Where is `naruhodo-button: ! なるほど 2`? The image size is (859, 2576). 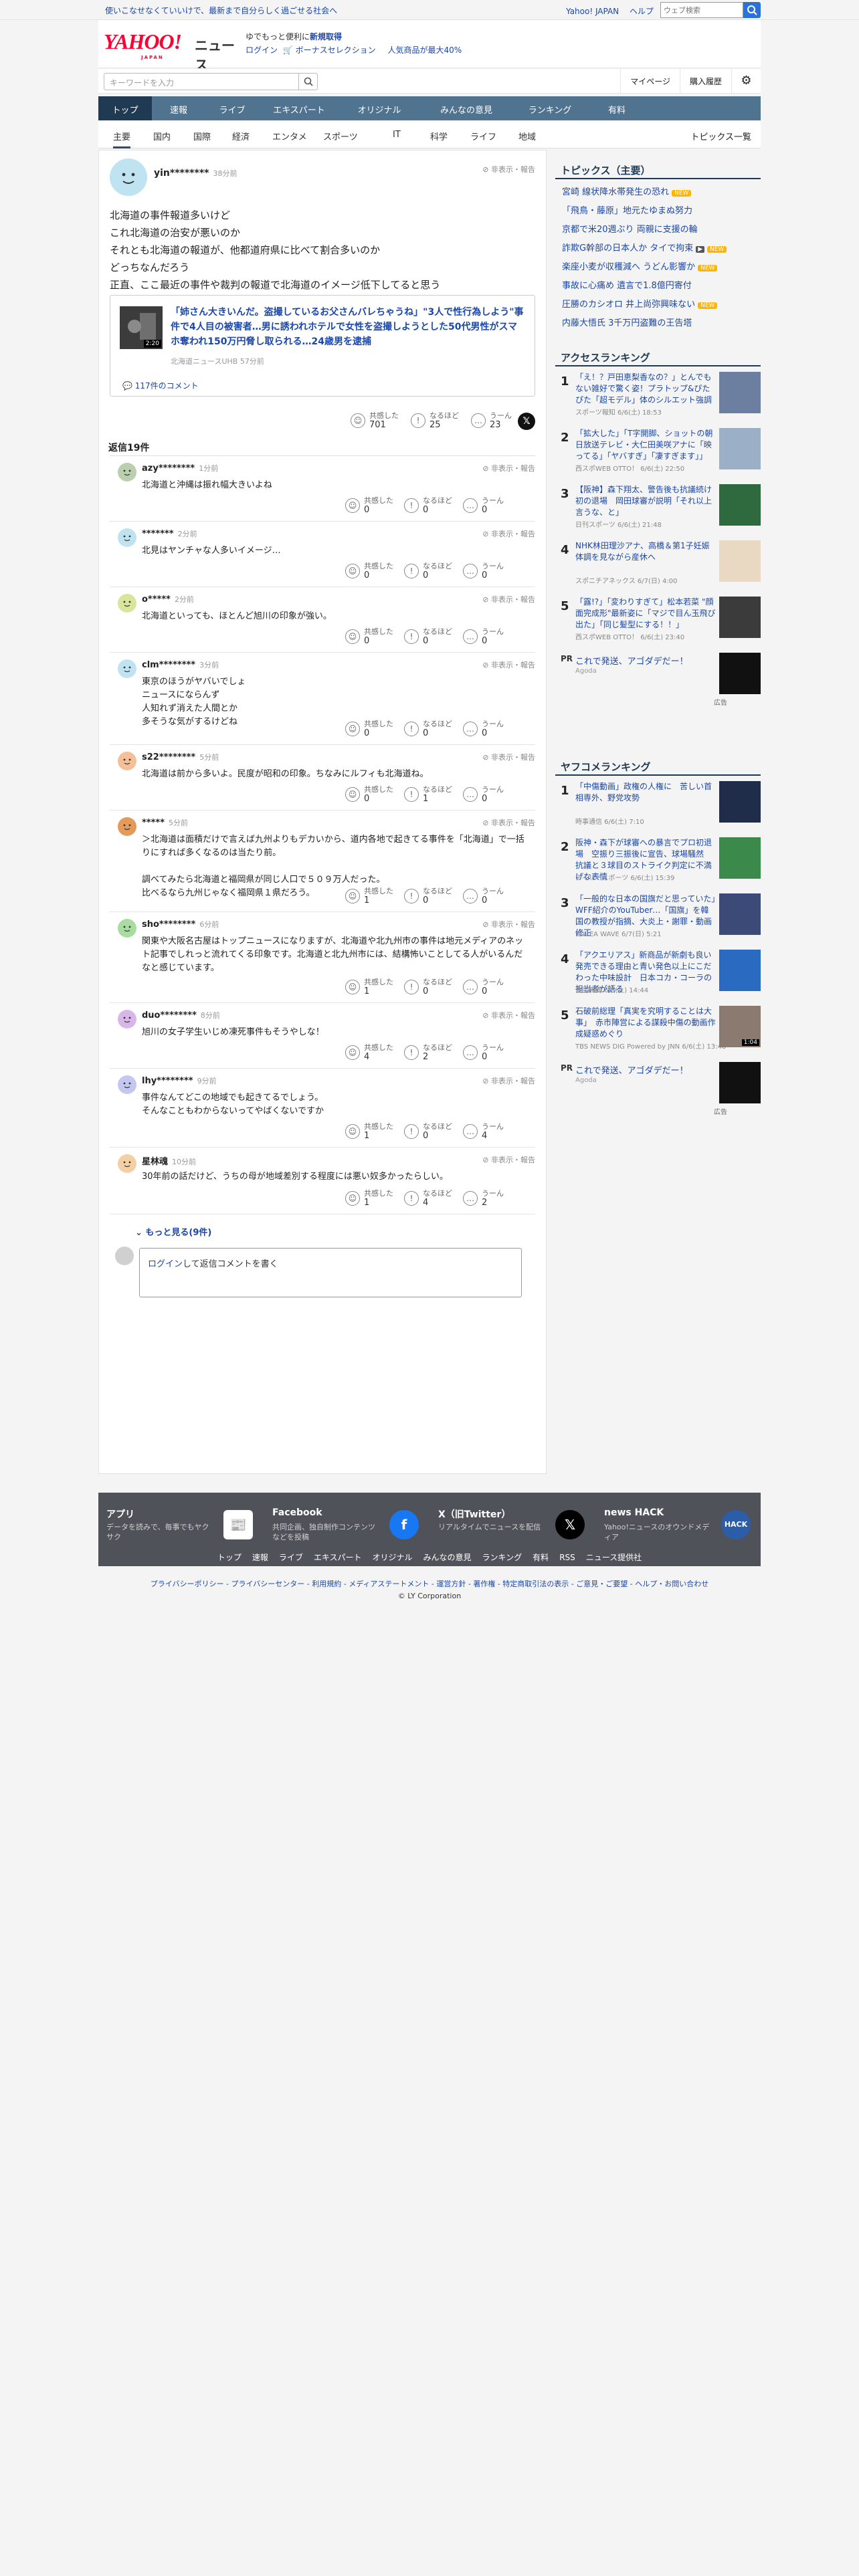
naruhodo-button: ! なるほど 2 is located at coordinates (431, 1053).